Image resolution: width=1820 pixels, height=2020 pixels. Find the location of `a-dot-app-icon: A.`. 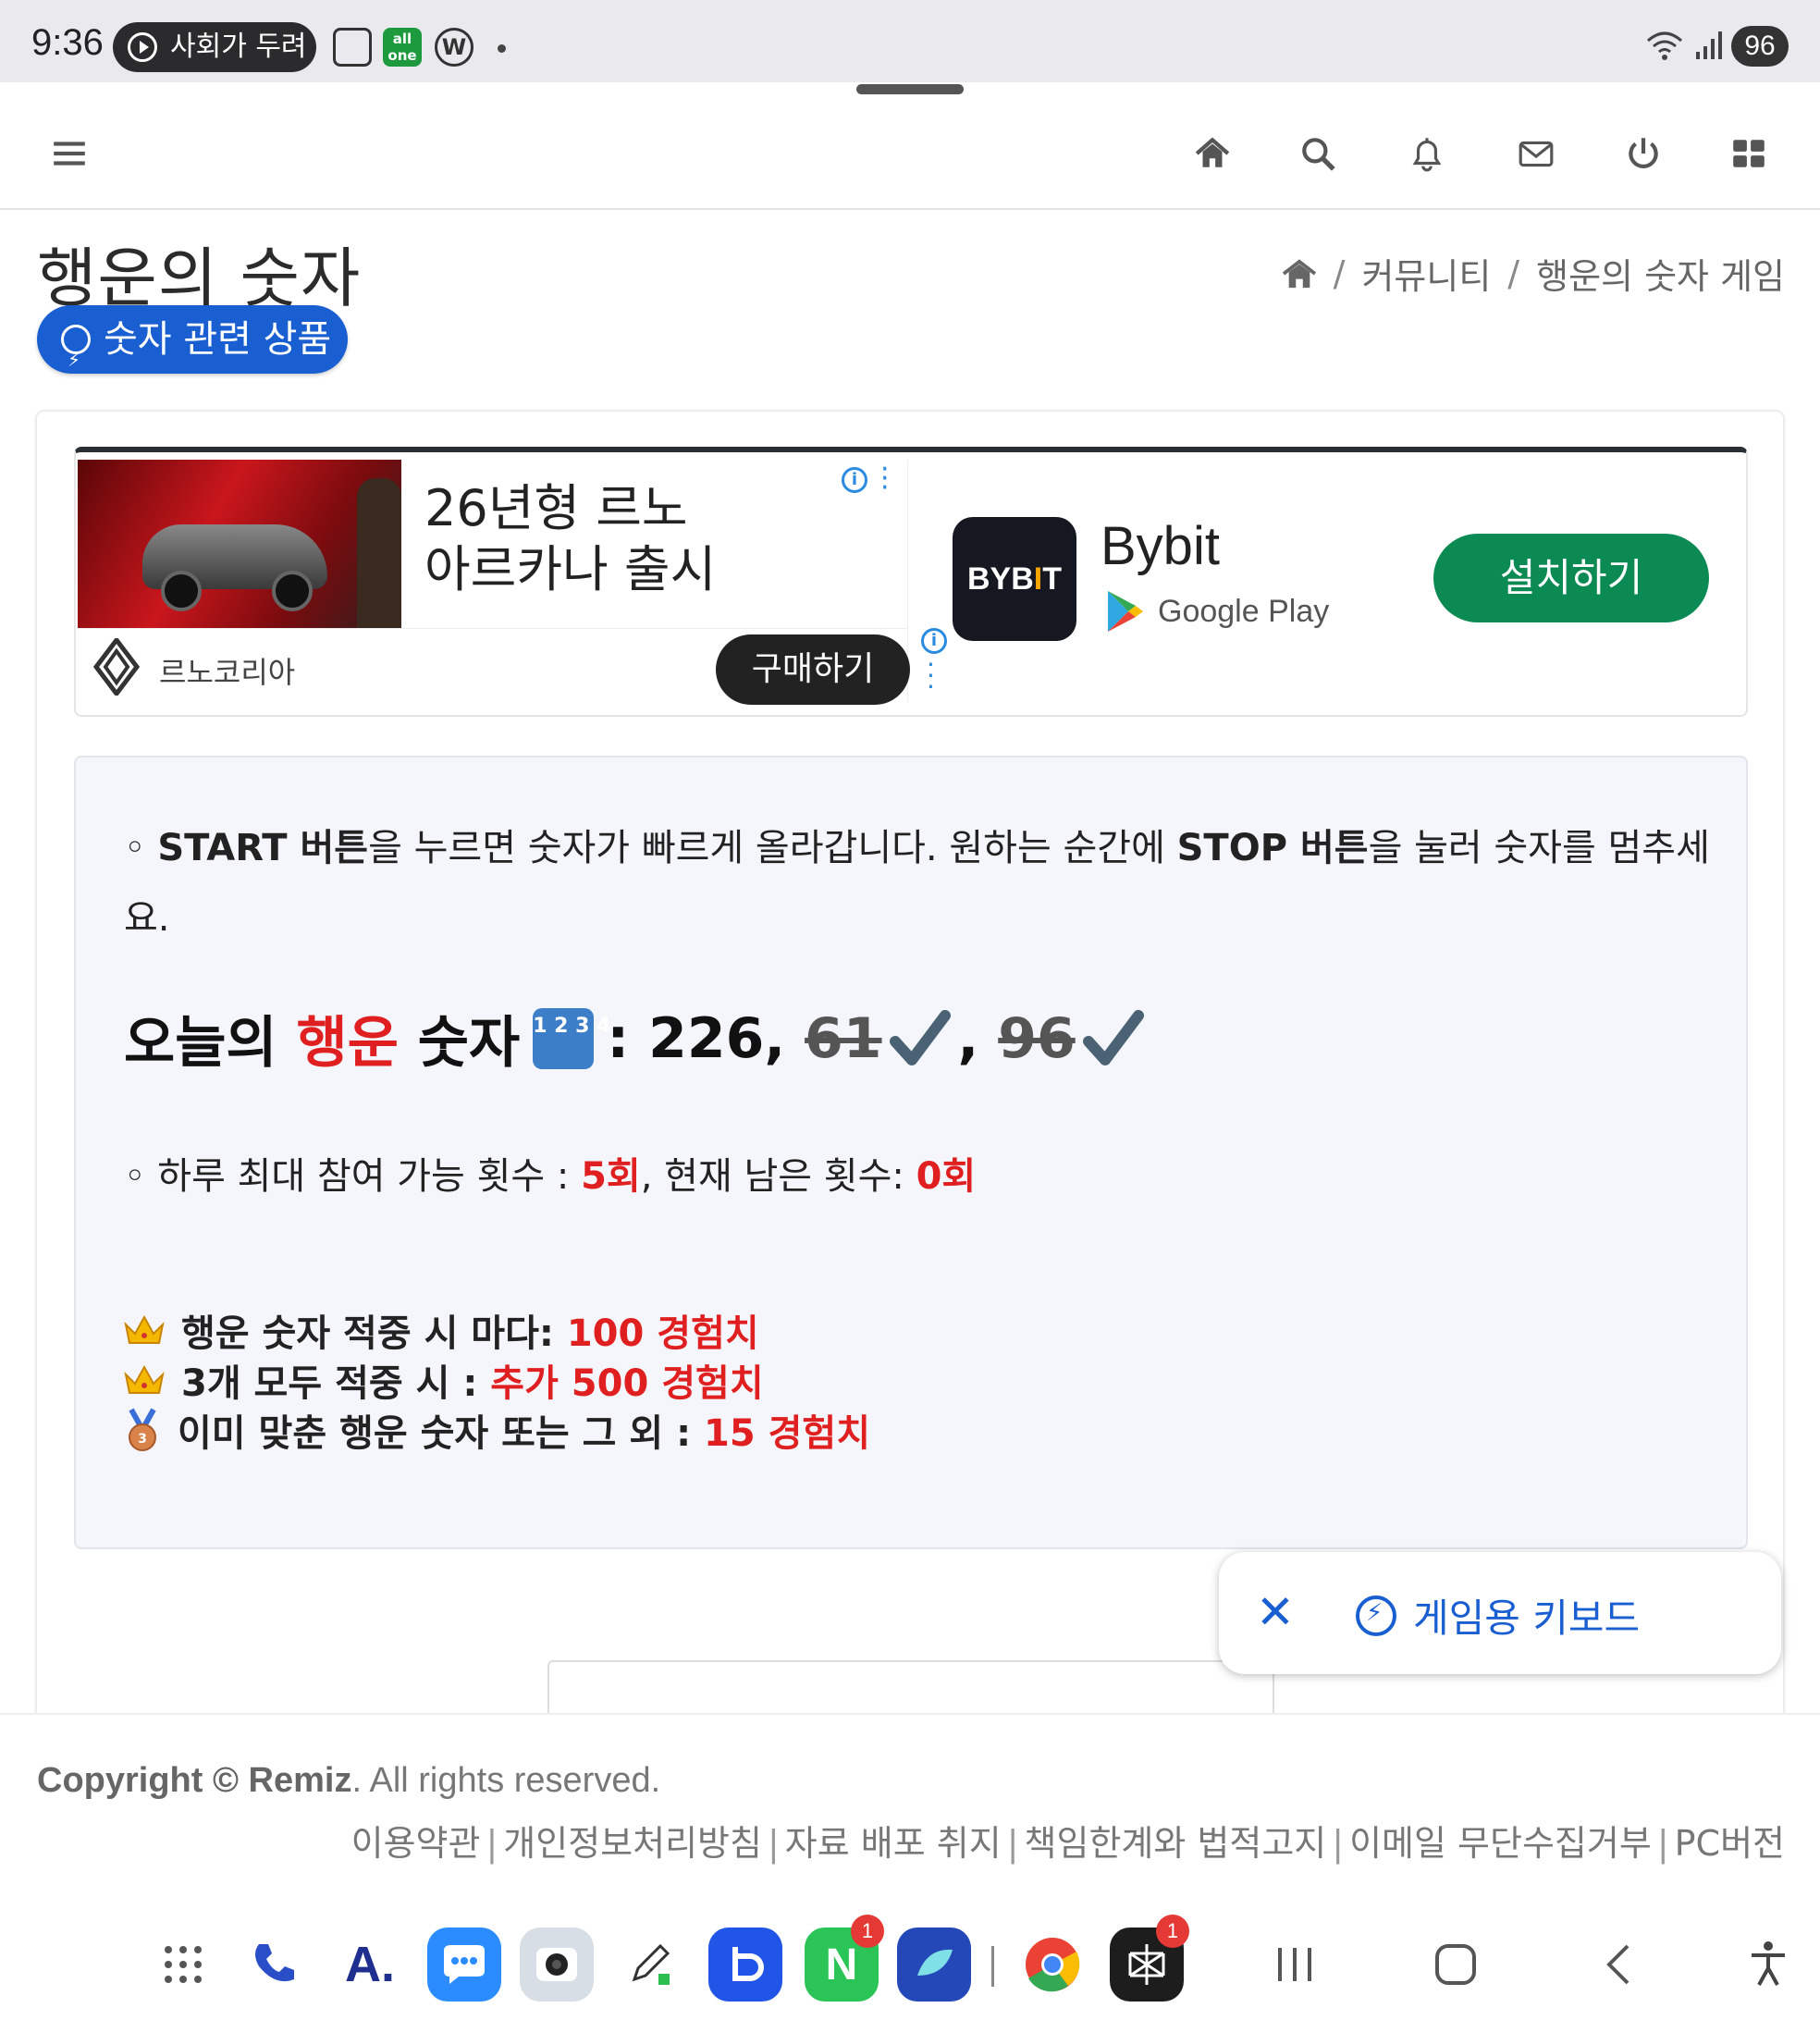

a-dot-app-icon: A. is located at coordinates (370, 1965).